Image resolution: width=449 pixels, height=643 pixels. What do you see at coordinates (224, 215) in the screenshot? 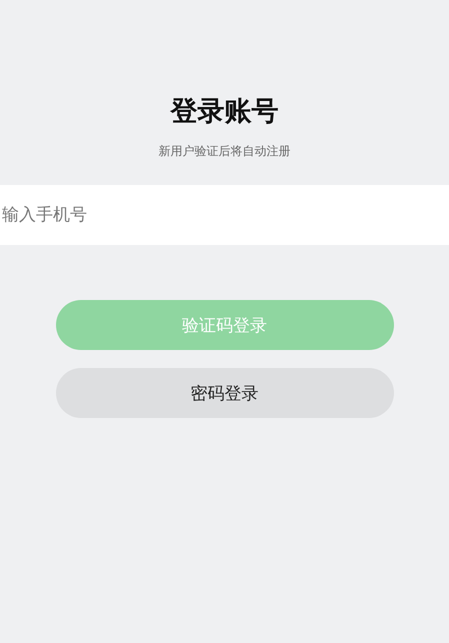
I see `phone-input-field: 输入手机号` at bounding box center [224, 215].